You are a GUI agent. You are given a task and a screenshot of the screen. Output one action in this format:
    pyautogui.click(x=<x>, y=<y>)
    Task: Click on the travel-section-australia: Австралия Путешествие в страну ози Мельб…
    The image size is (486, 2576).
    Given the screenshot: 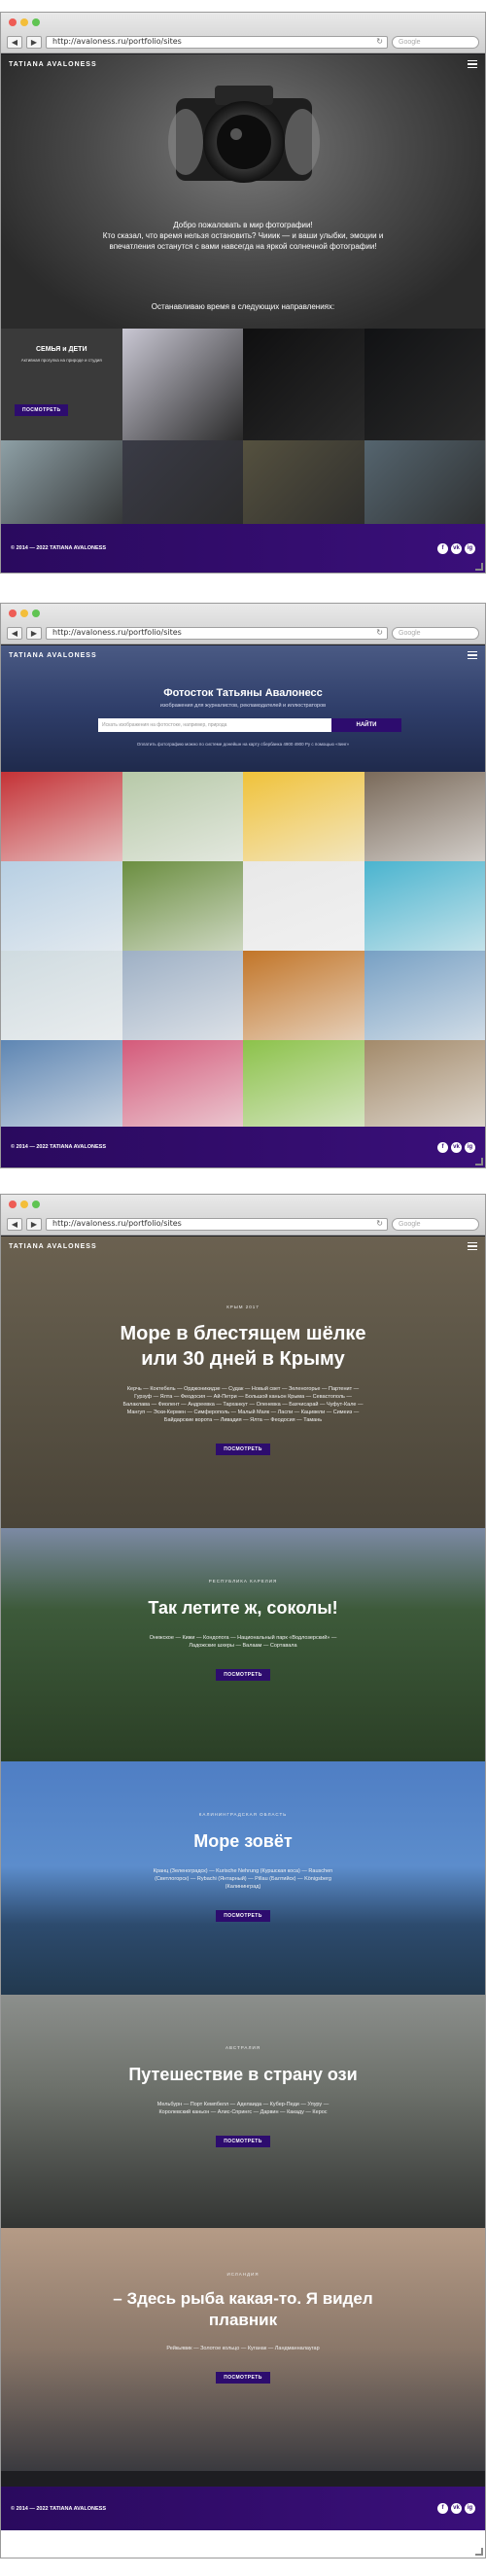 What is the action you would take?
    pyautogui.click(x=243, y=2111)
    